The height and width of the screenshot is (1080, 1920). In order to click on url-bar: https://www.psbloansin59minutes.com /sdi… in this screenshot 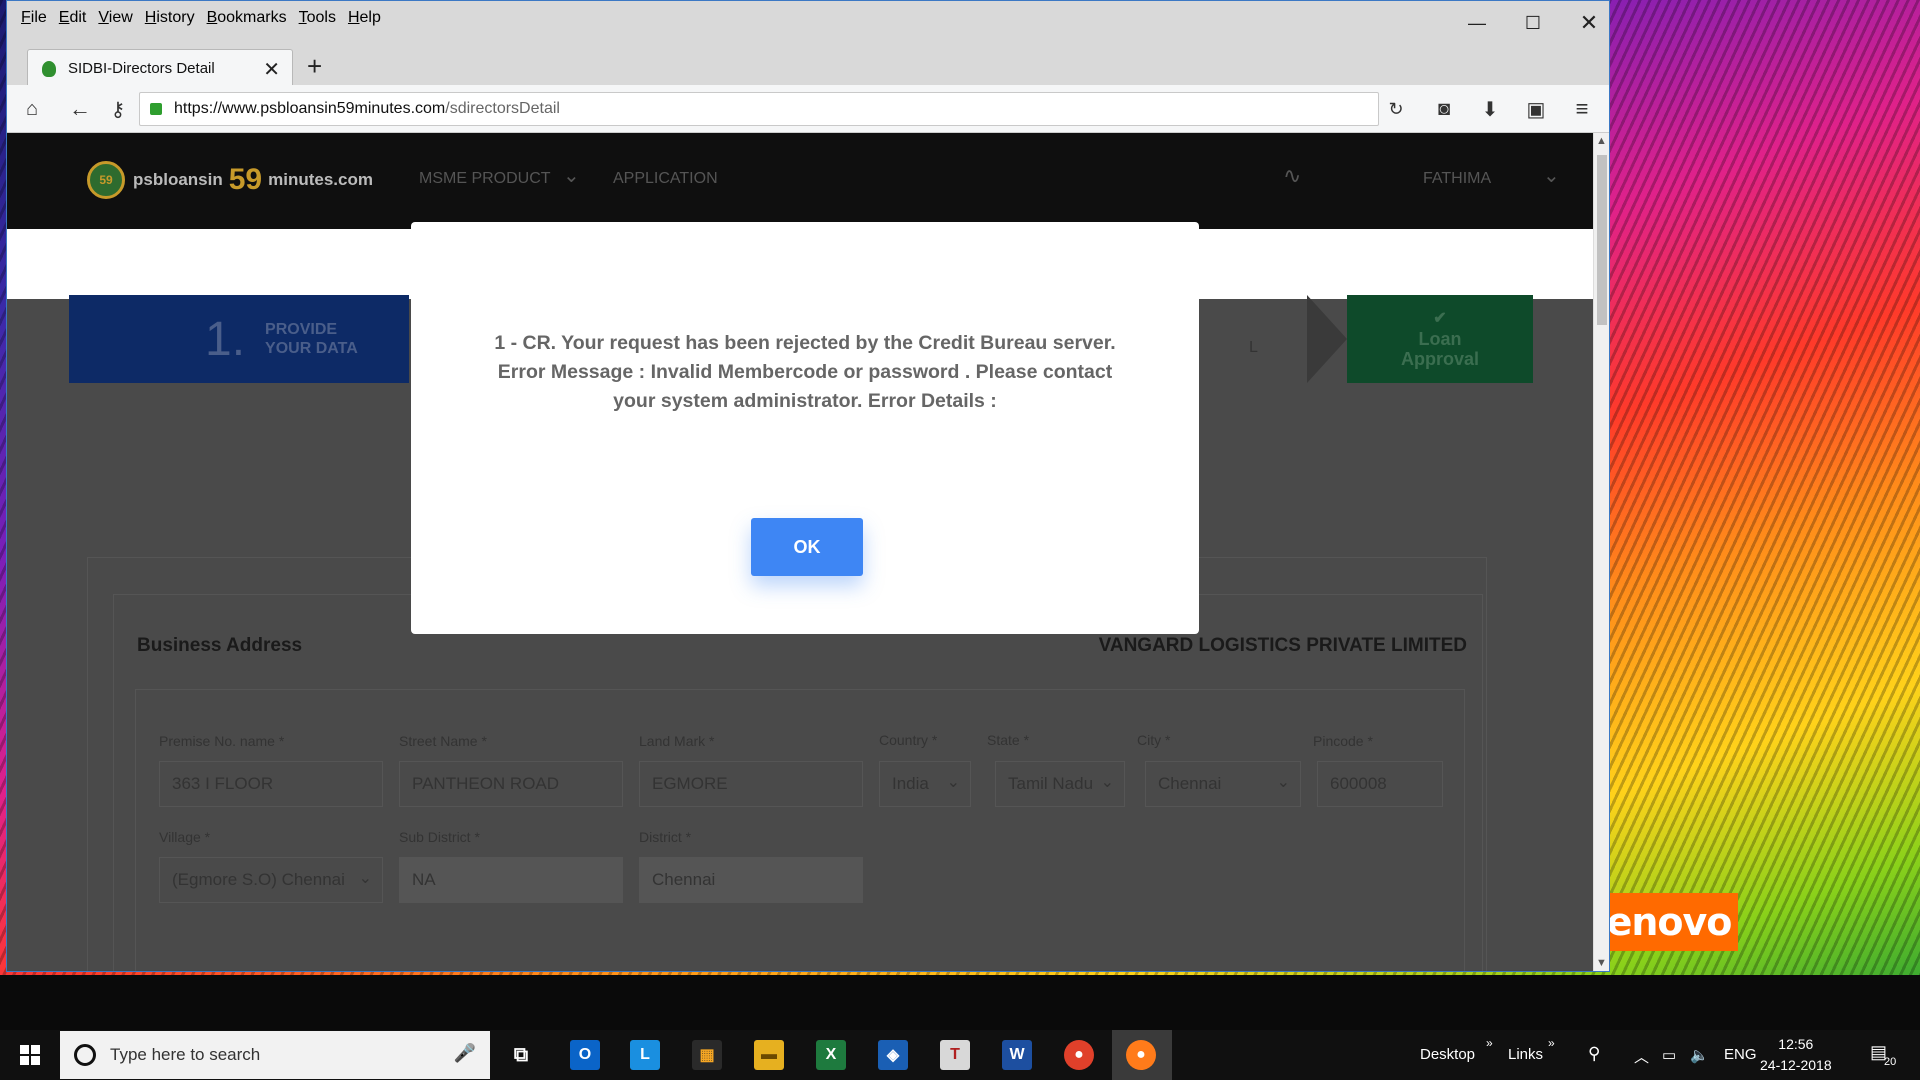, I will do `click(759, 109)`.